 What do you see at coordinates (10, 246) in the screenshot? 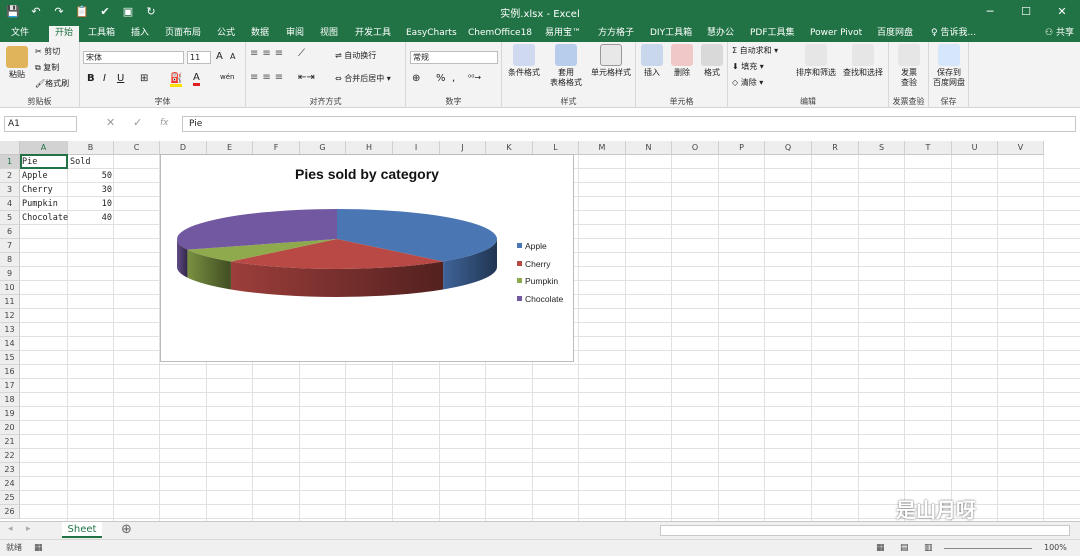
I see `row-header-7: 7` at bounding box center [10, 246].